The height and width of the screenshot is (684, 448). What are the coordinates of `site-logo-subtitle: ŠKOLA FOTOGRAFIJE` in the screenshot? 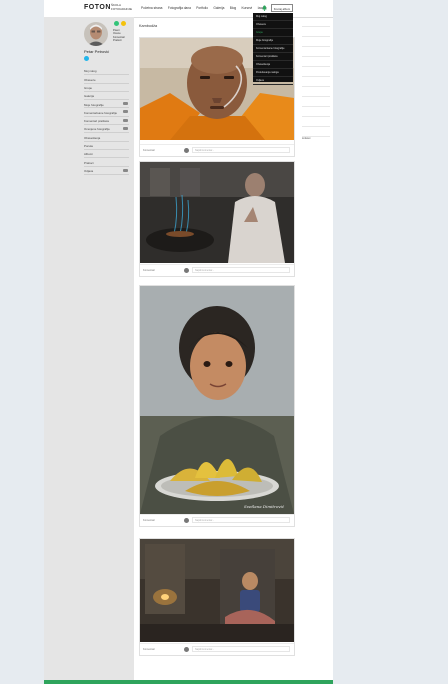 It's located at (121, 7).